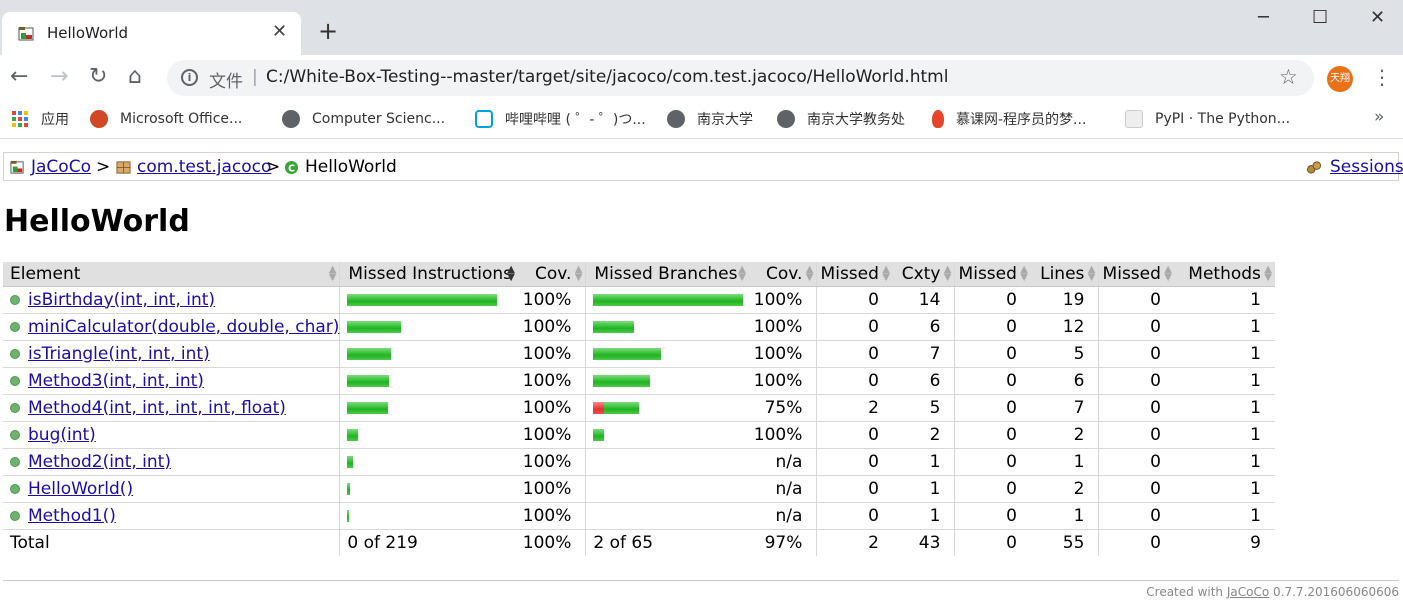  I want to click on cxty-cell: 6, so click(923, 327).